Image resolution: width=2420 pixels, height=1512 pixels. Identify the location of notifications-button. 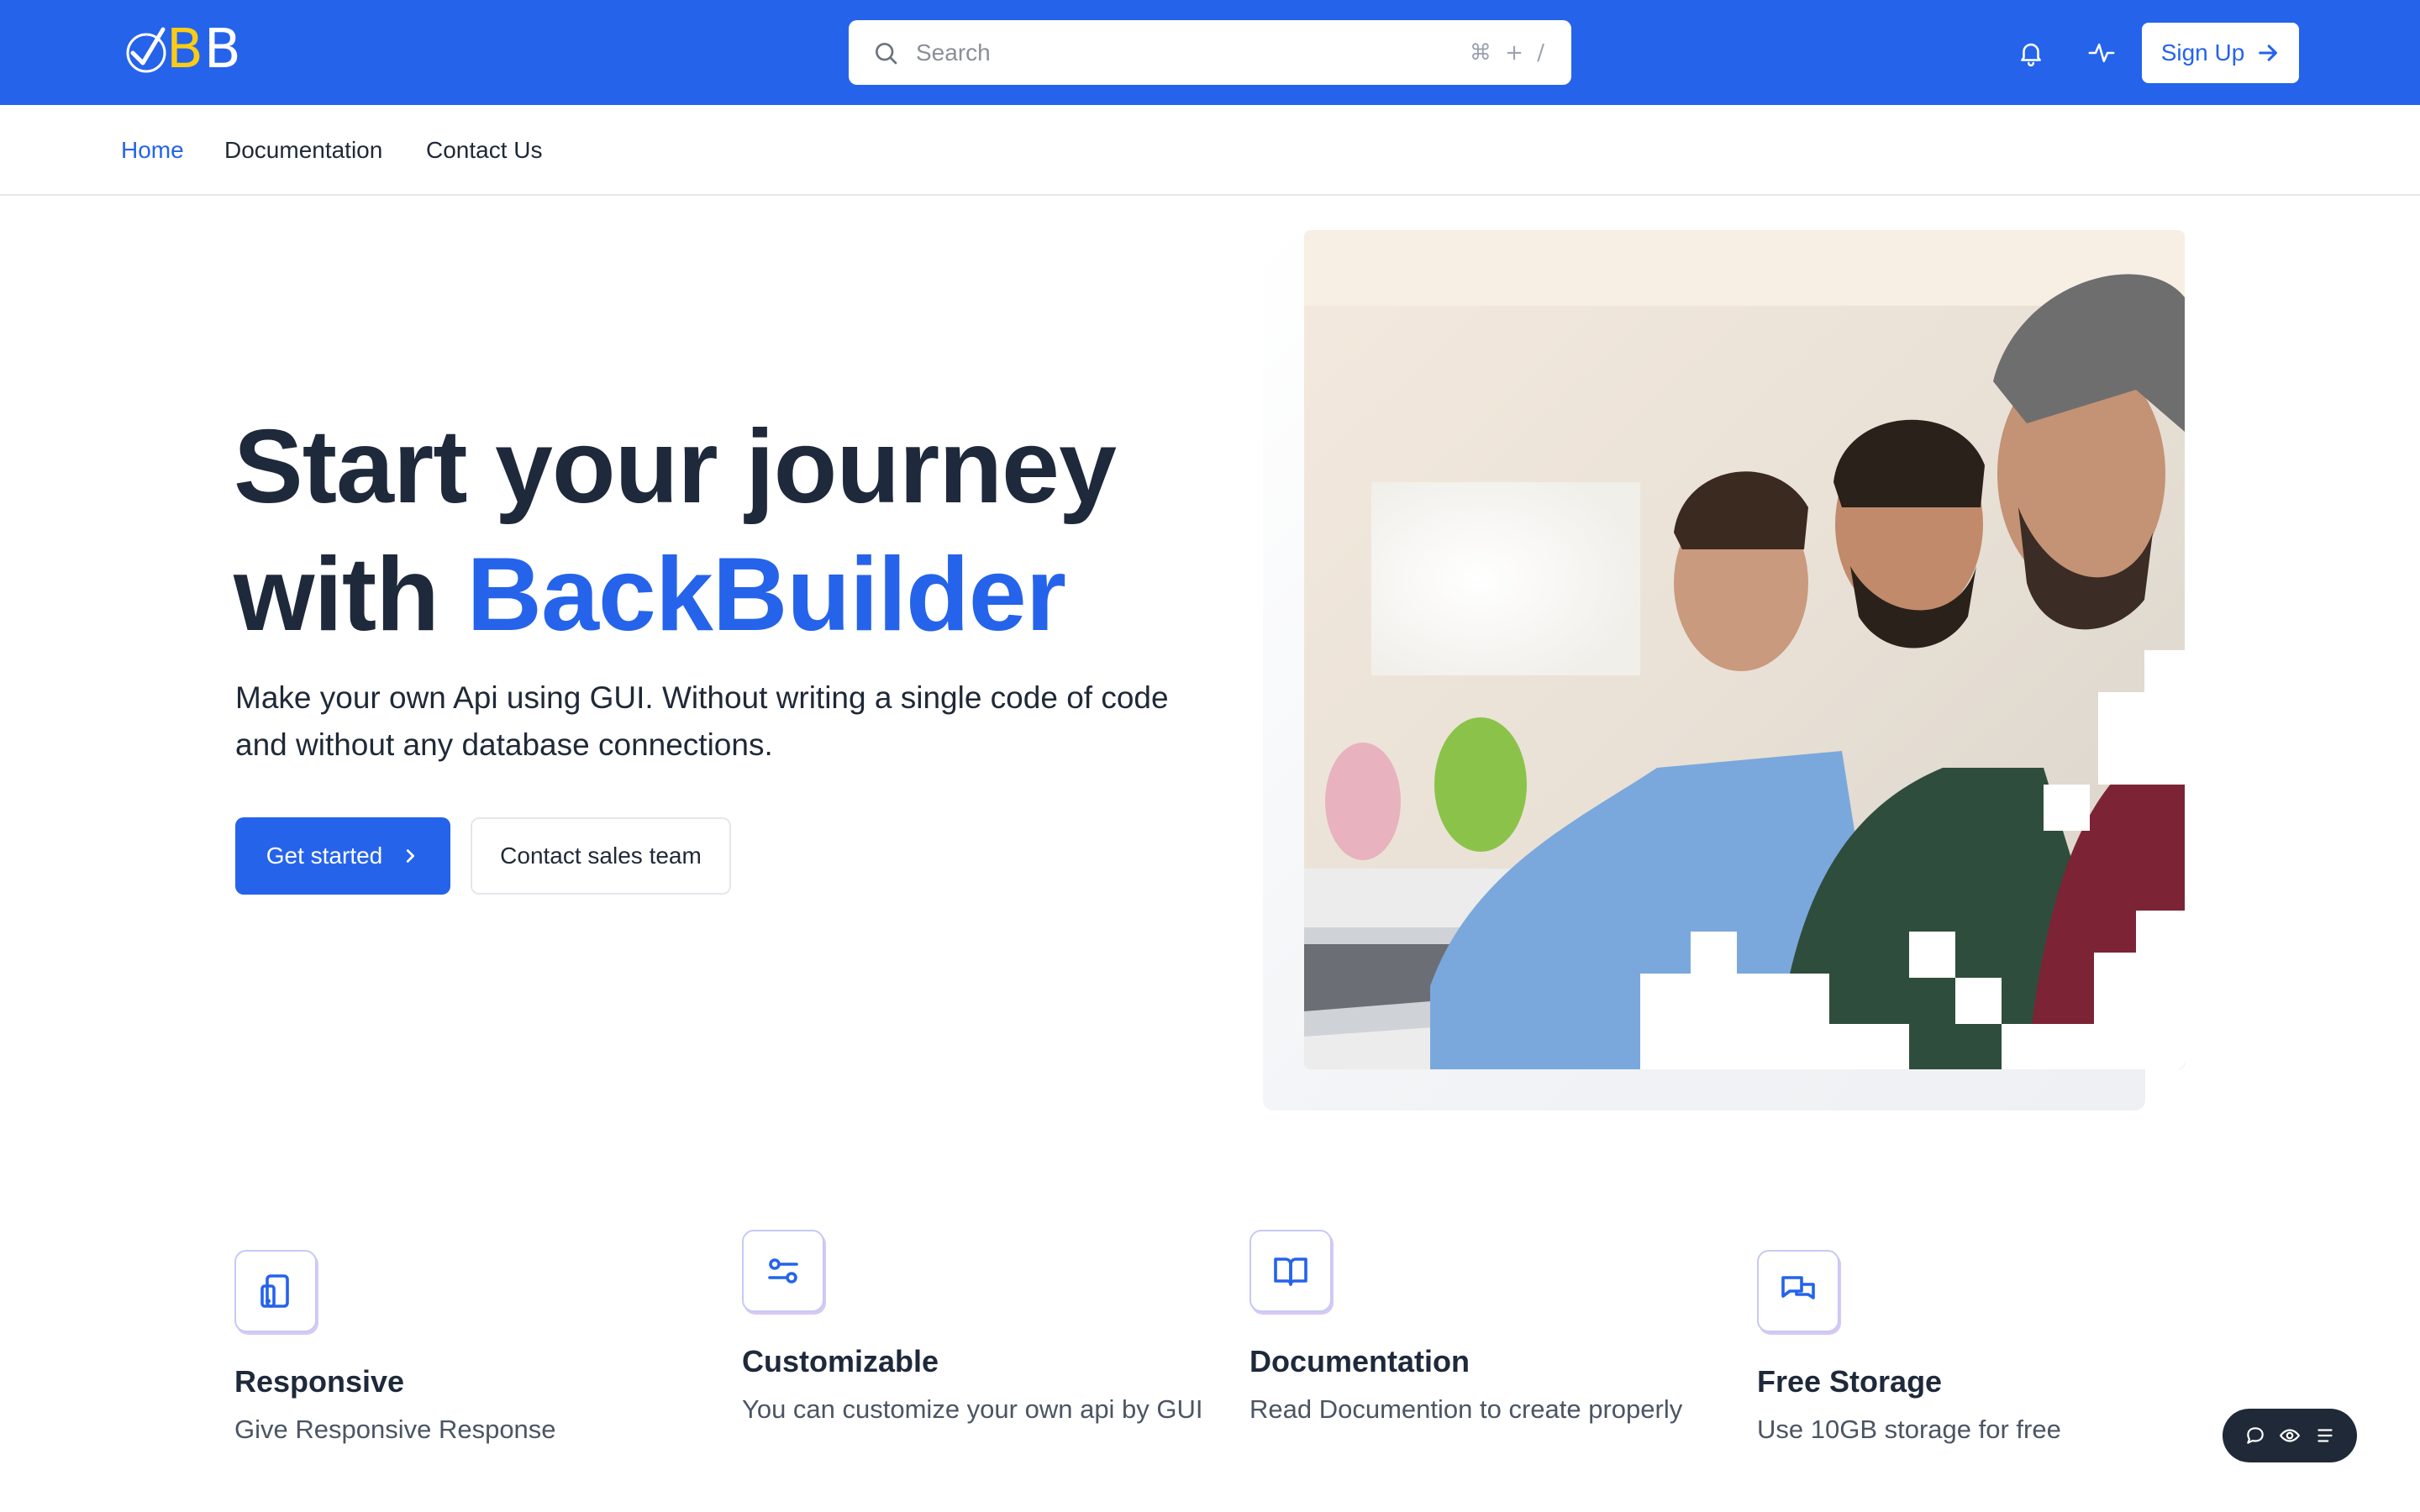
(2031, 53).